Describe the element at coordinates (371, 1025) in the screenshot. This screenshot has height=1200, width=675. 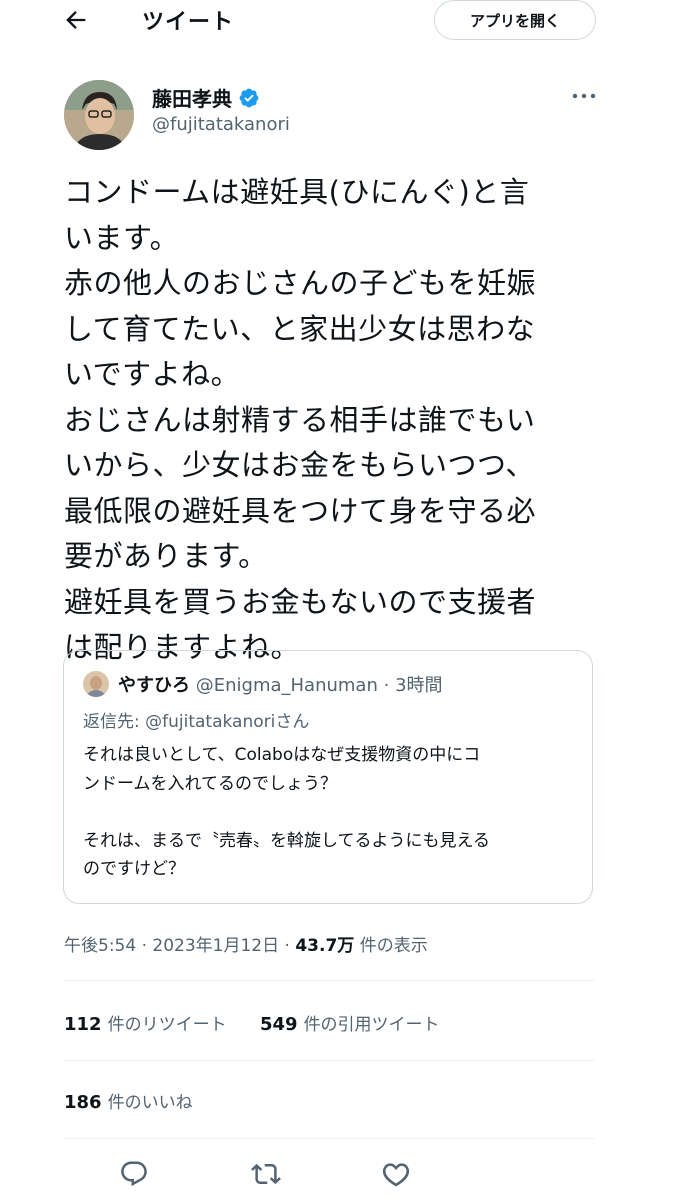
I see `quotes-label: 件の引用ツイート` at that location.